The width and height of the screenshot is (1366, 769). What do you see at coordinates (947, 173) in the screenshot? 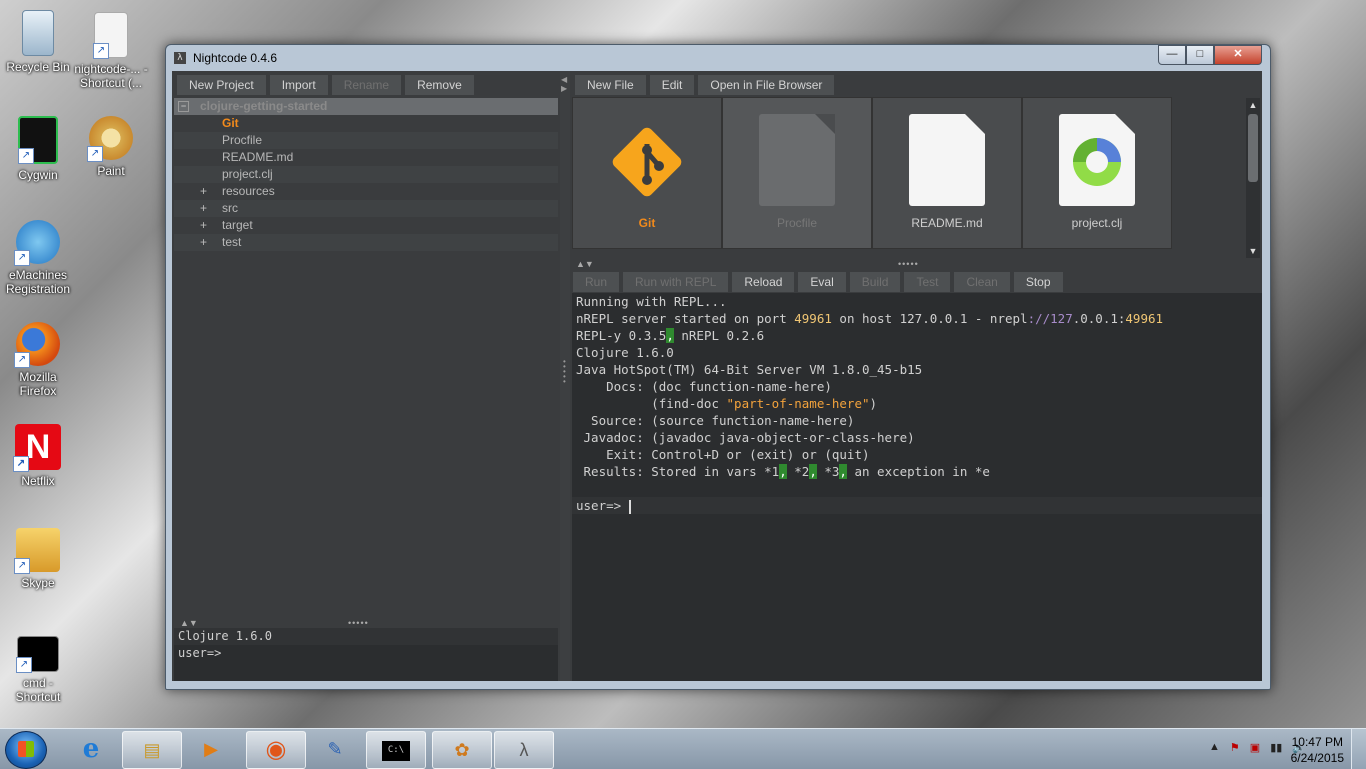
I see `tile-readme: README.md` at bounding box center [947, 173].